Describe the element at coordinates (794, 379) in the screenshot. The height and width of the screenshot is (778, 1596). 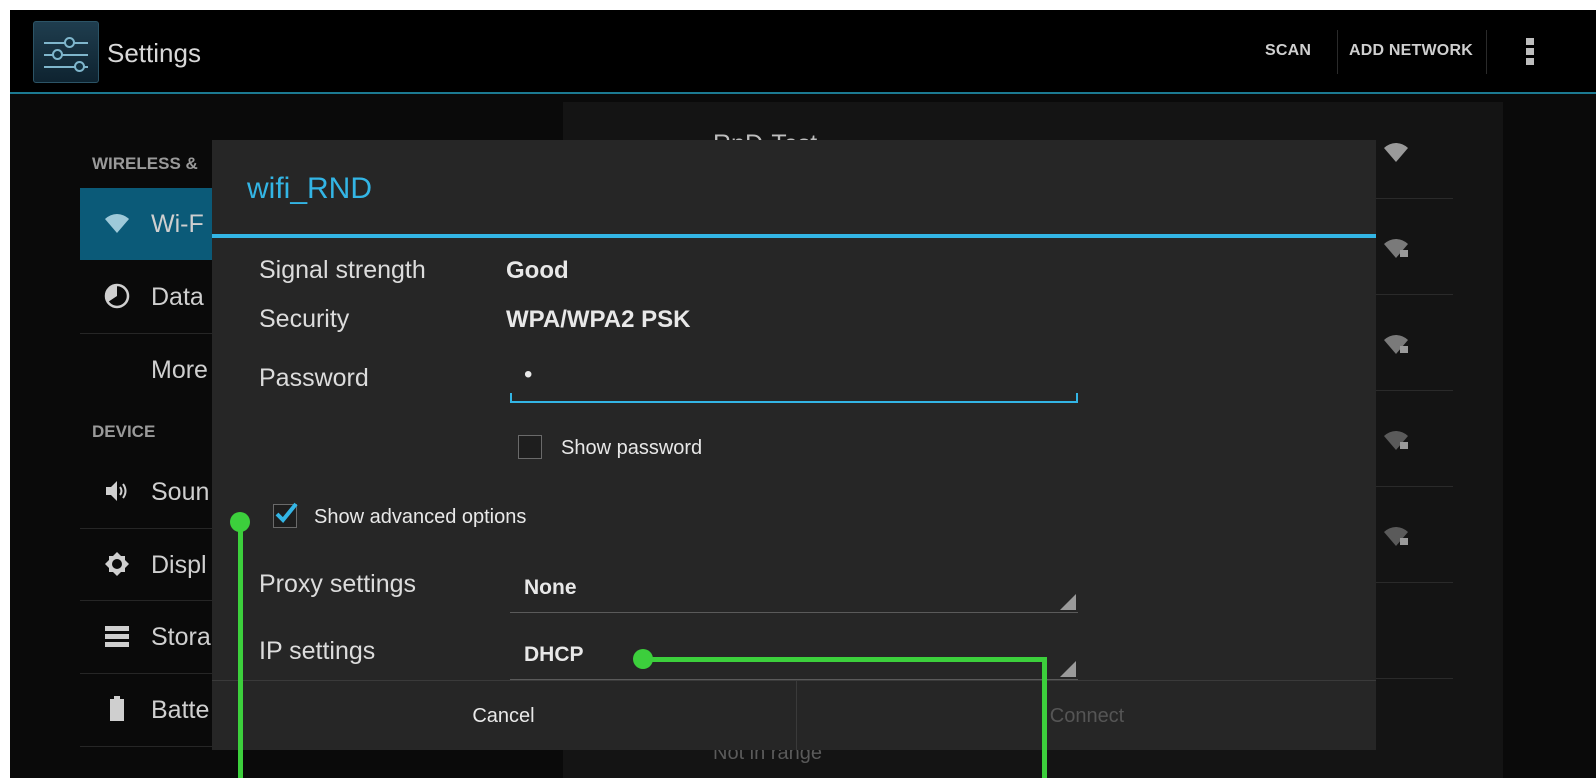
I see `password-field: •` at that location.